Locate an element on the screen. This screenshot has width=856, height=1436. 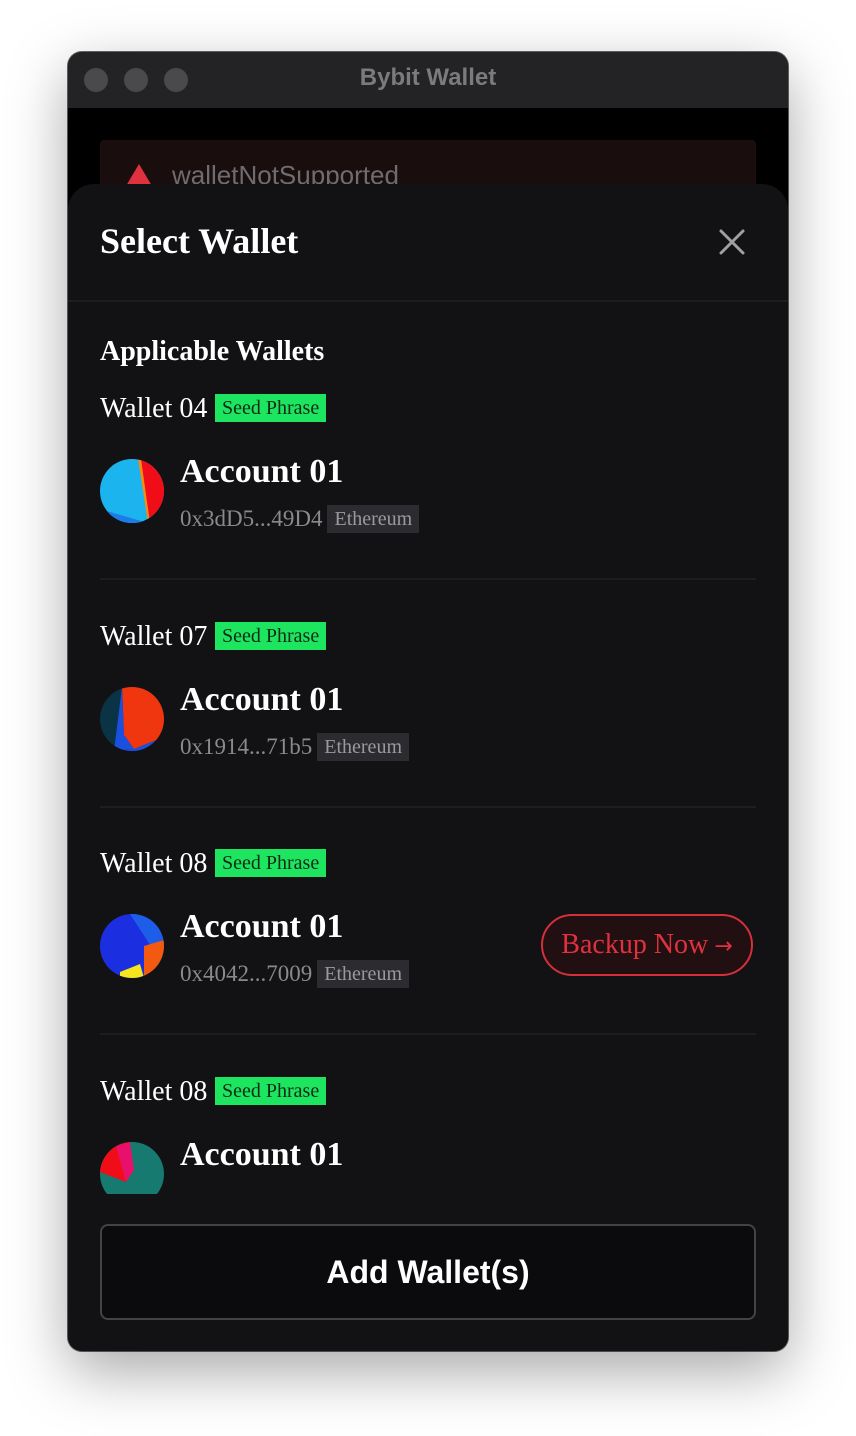
sheet-title: Select Wallet is located at coordinates (199, 241).